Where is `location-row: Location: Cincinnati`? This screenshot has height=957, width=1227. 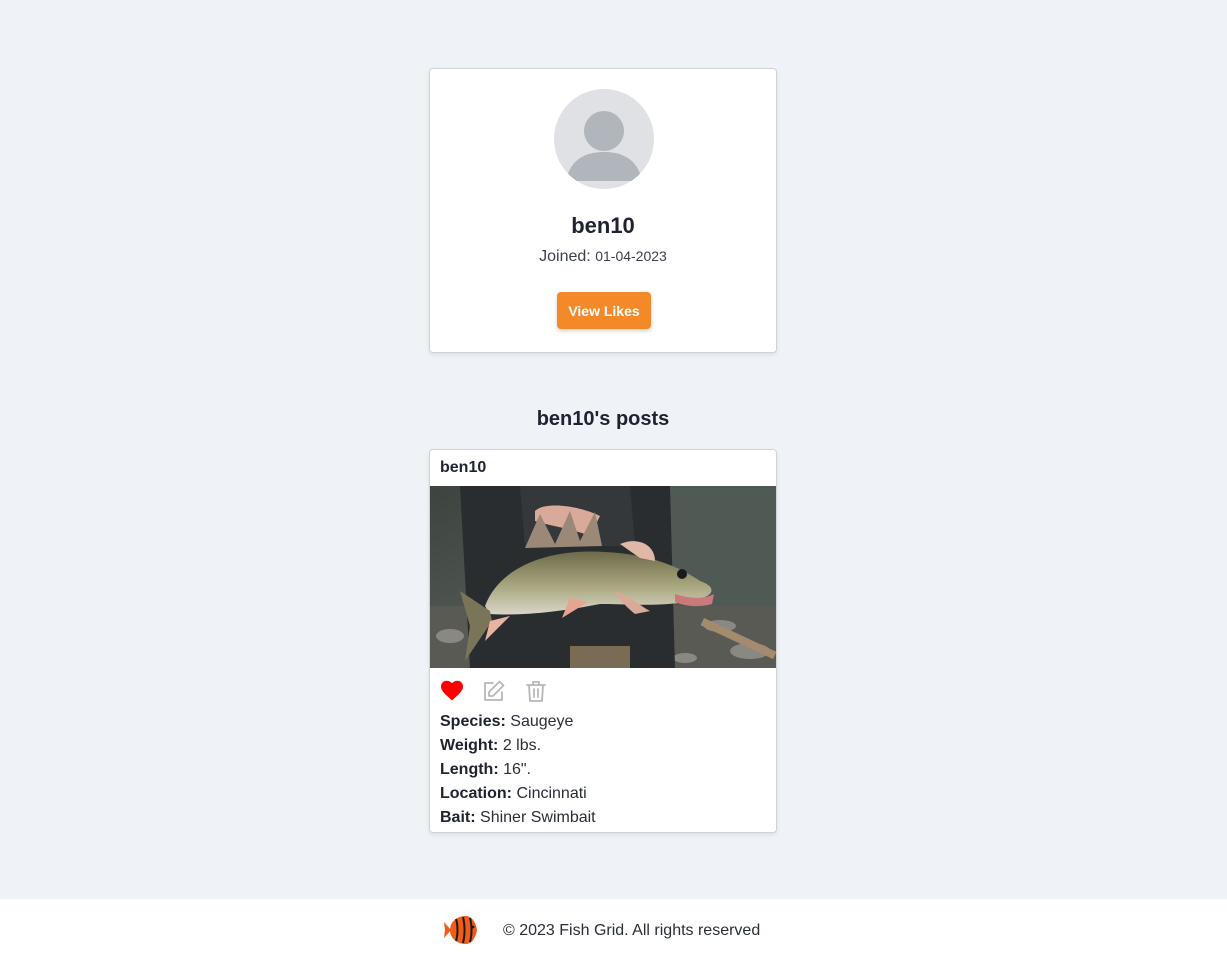
location-row: Location: Cincinnati is located at coordinates (518, 794).